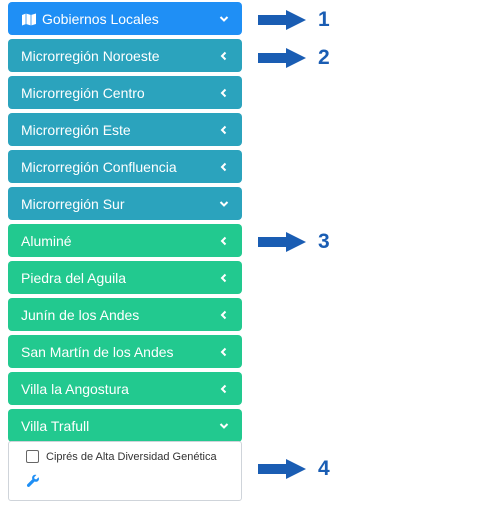 The height and width of the screenshot is (510, 482). I want to click on menu-item-villa-la-angostura: Villa la Angostura, so click(125, 388).